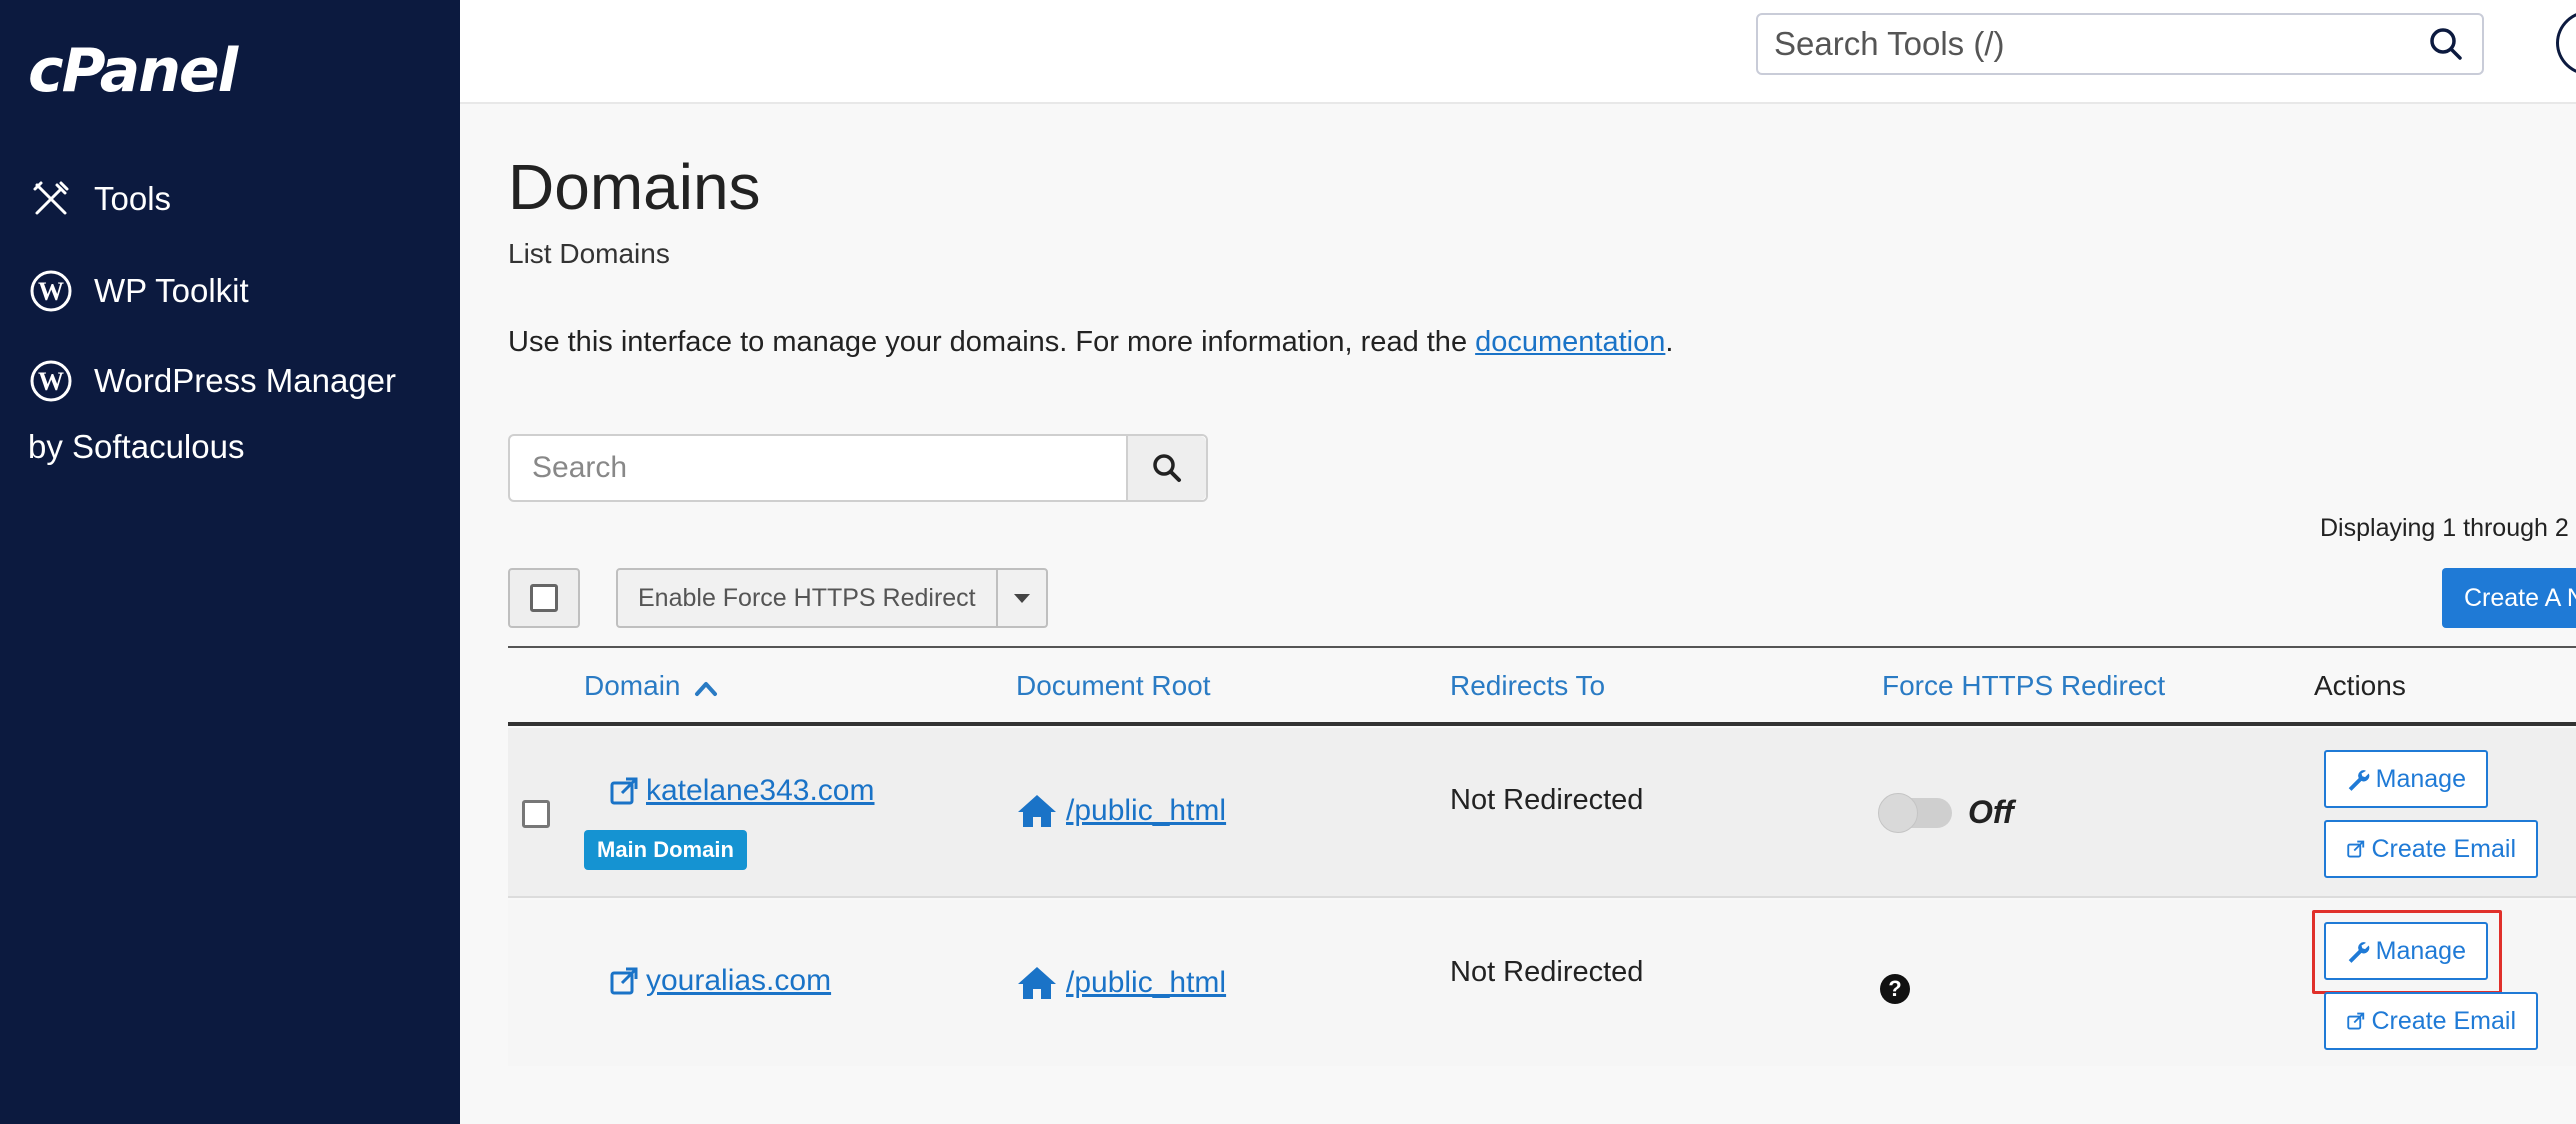 The image size is (2576, 1124). I want to click on row-checkbox, so click(536, 814).